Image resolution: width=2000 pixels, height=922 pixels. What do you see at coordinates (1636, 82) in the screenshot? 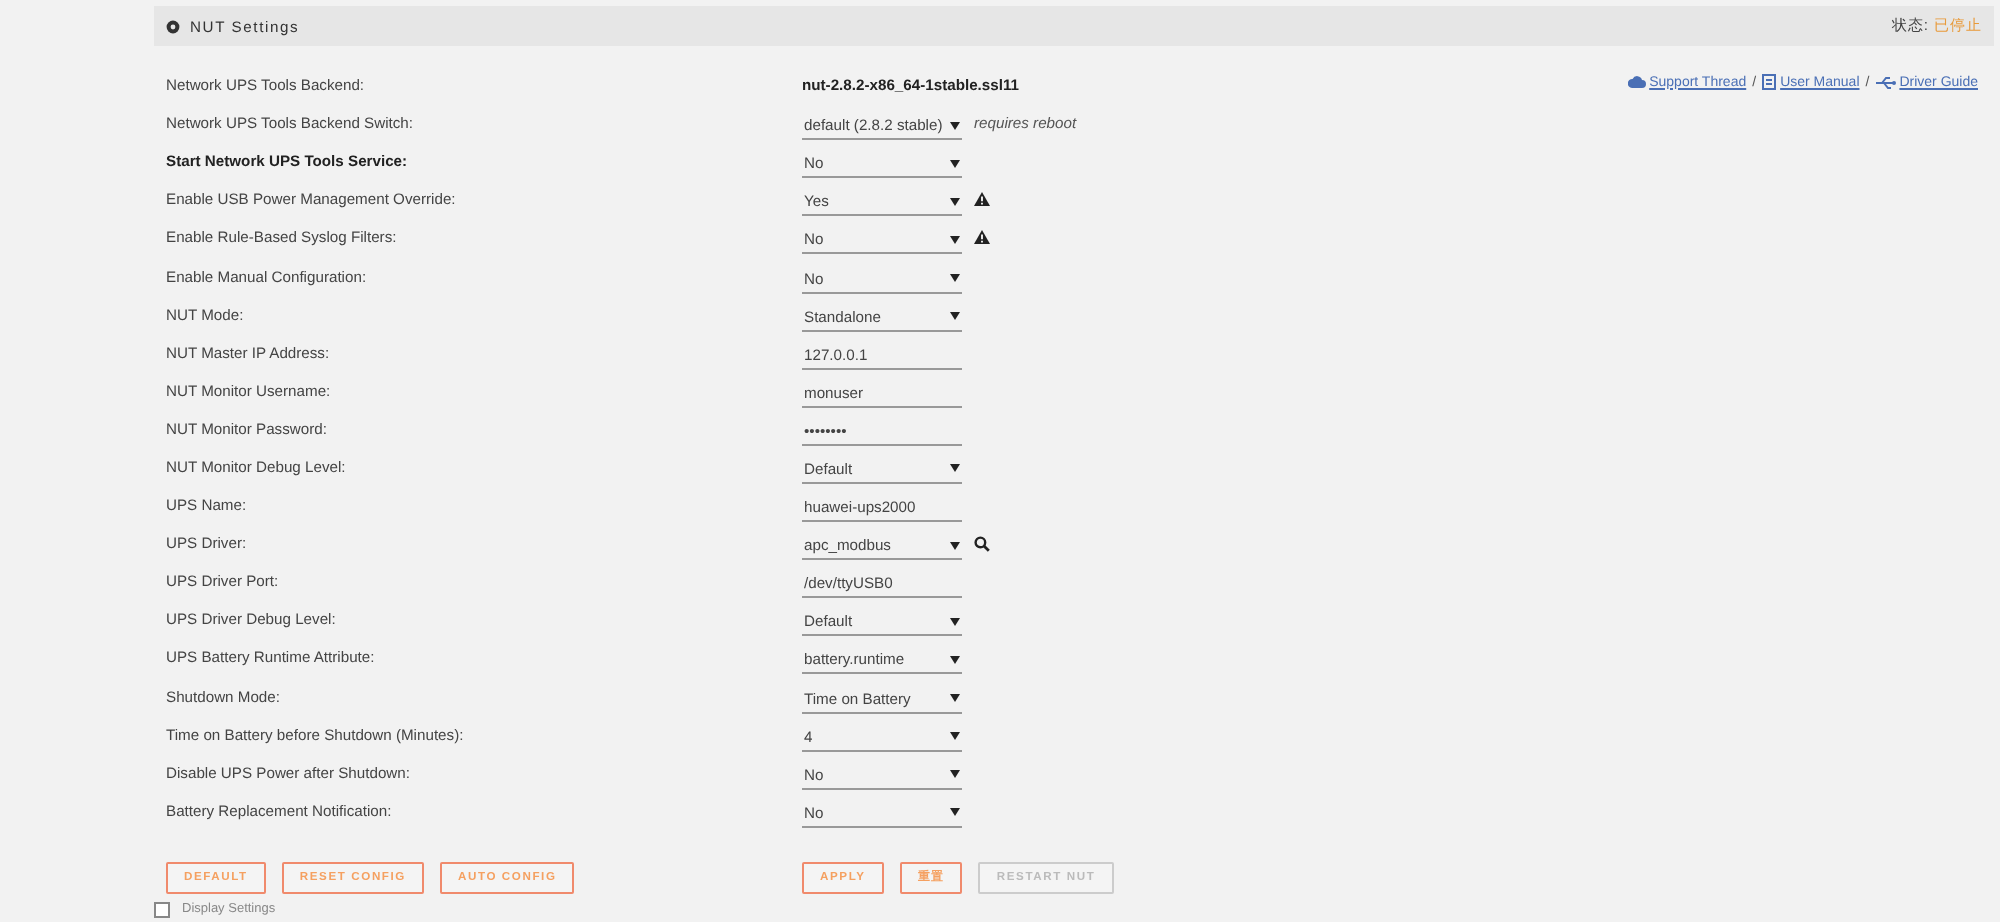
I see `cloud-icon` at bounding box center [1636, 82].